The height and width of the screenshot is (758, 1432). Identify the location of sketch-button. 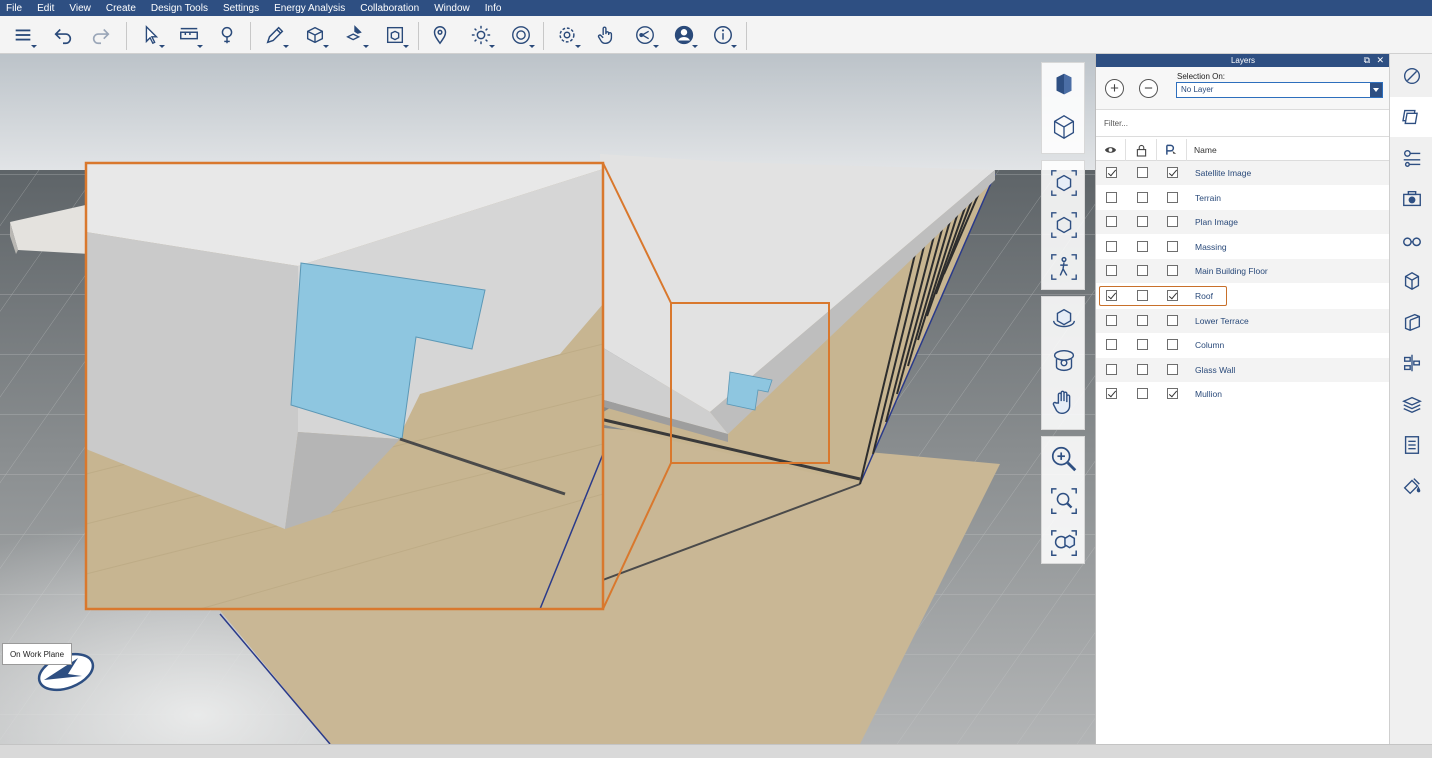
(275, 35).